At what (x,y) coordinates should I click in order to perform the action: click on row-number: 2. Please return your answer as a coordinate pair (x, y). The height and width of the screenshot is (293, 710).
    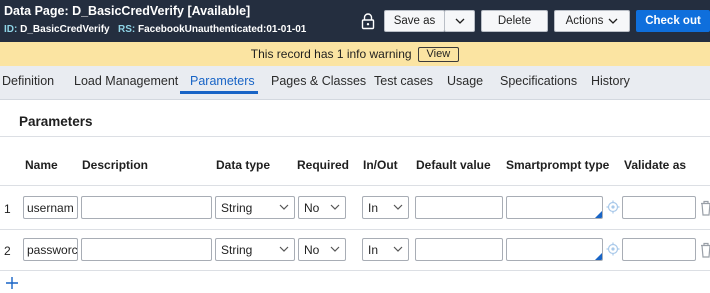
    Looking at the image, I should click on (7, 251).